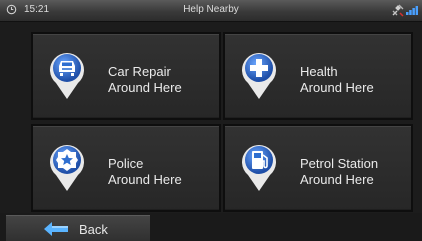 This screenshot has height=241, width=422. What do you see at coordinates (67, 168) in the screenshot?
I see `police-badge-icon` at bounding box center [67, 168].